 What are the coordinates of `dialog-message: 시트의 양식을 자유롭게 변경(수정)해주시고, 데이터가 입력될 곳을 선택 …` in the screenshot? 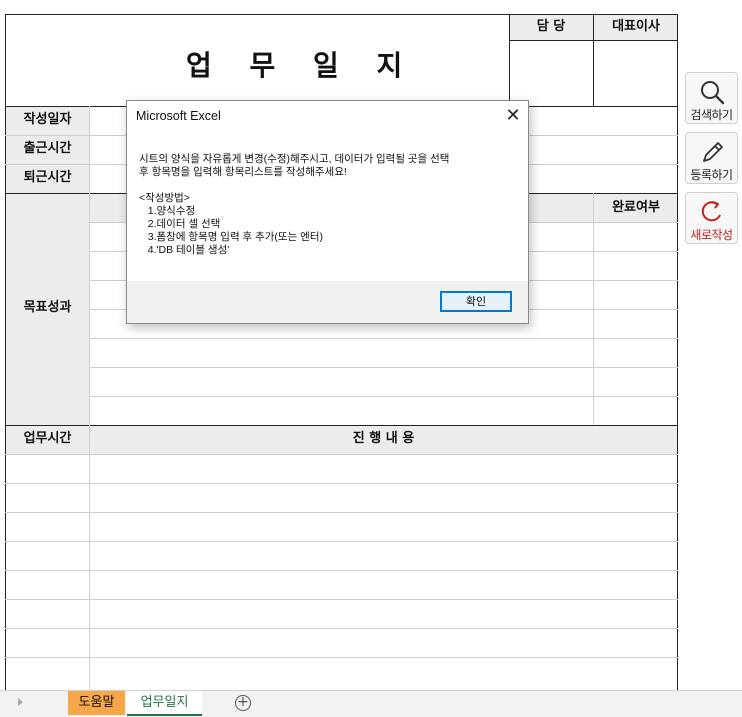 It's located at (294, 204).